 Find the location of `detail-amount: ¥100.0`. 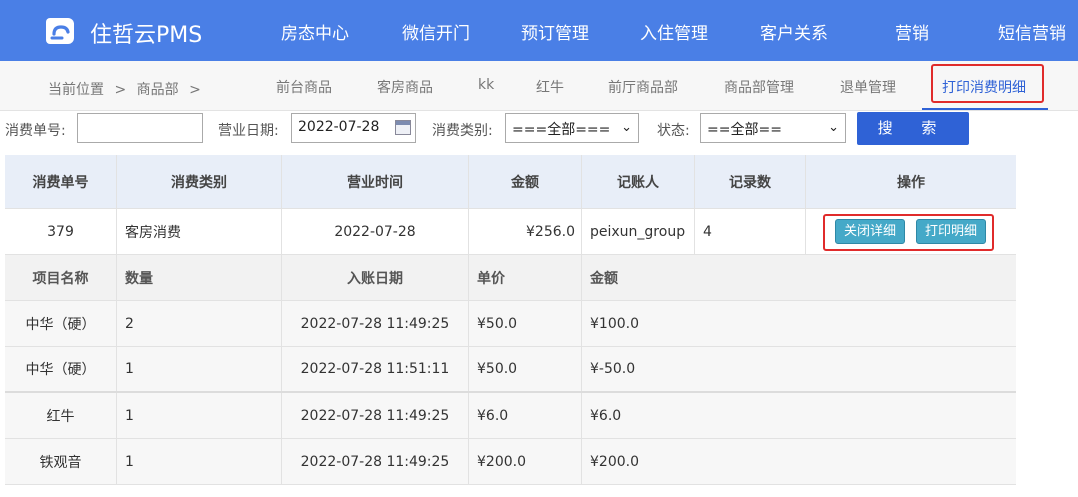

detail-amount: ¥100.0 is located at coordinates (614, 323).